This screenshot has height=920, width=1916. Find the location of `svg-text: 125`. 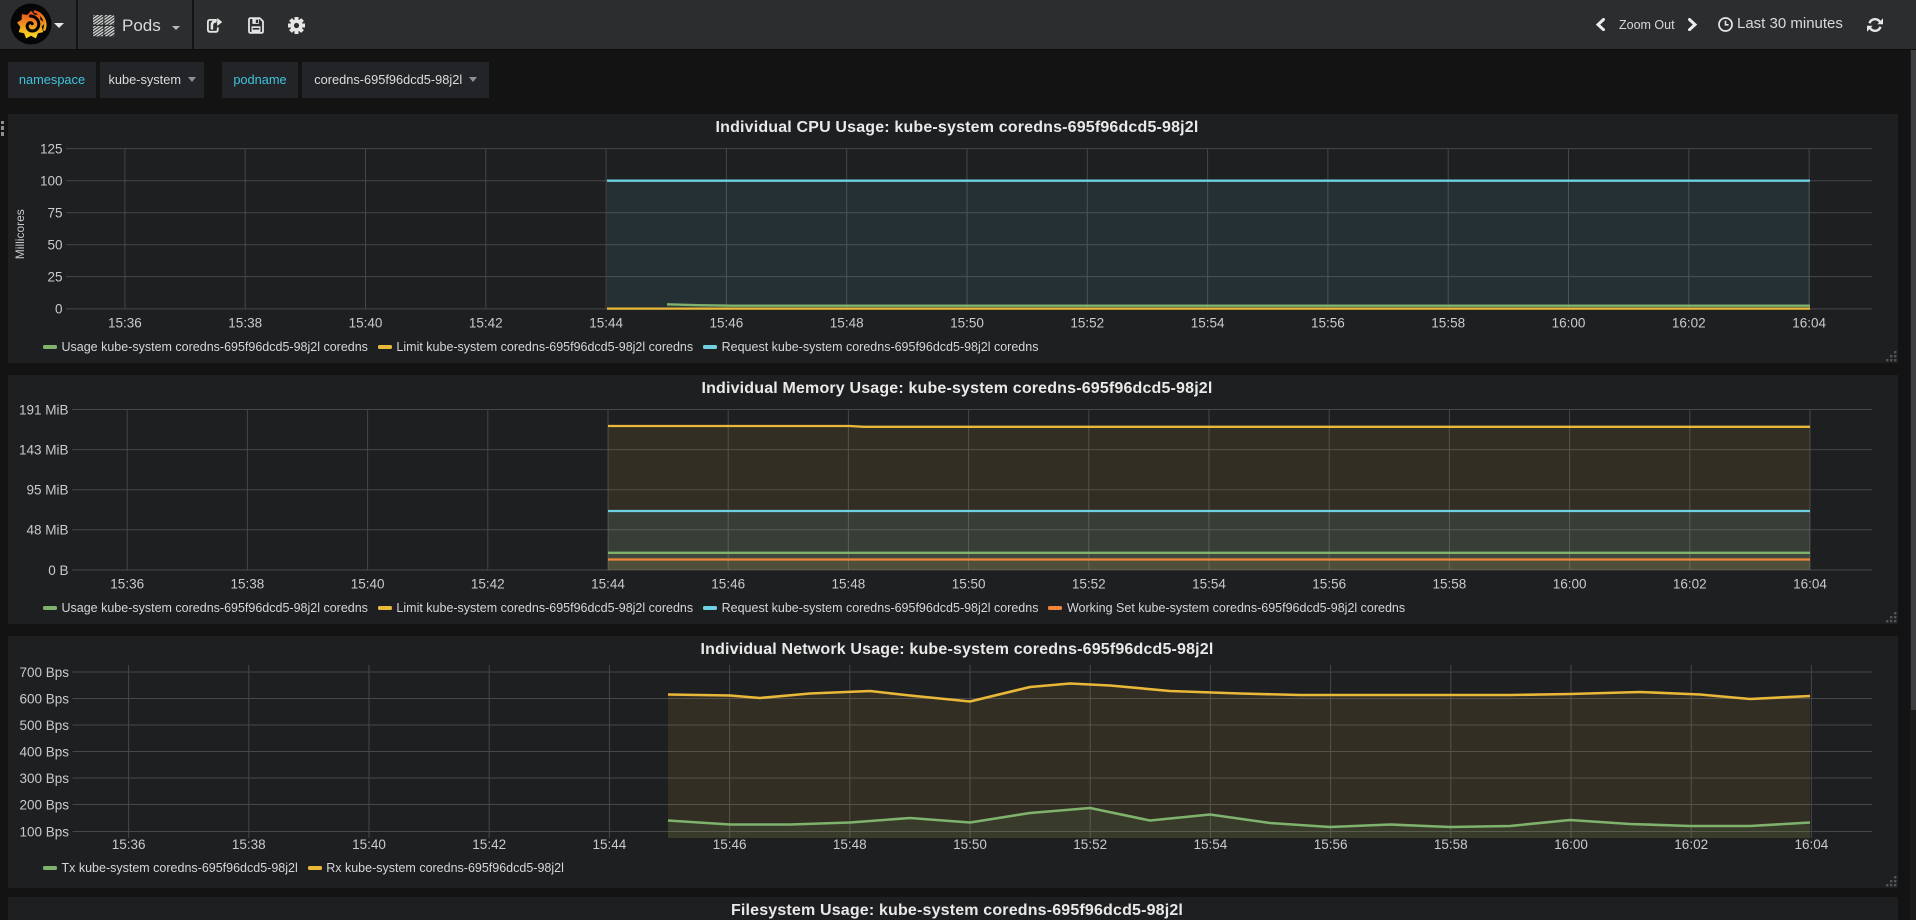

svg-text: 125 is located at coordinates (51, 148).